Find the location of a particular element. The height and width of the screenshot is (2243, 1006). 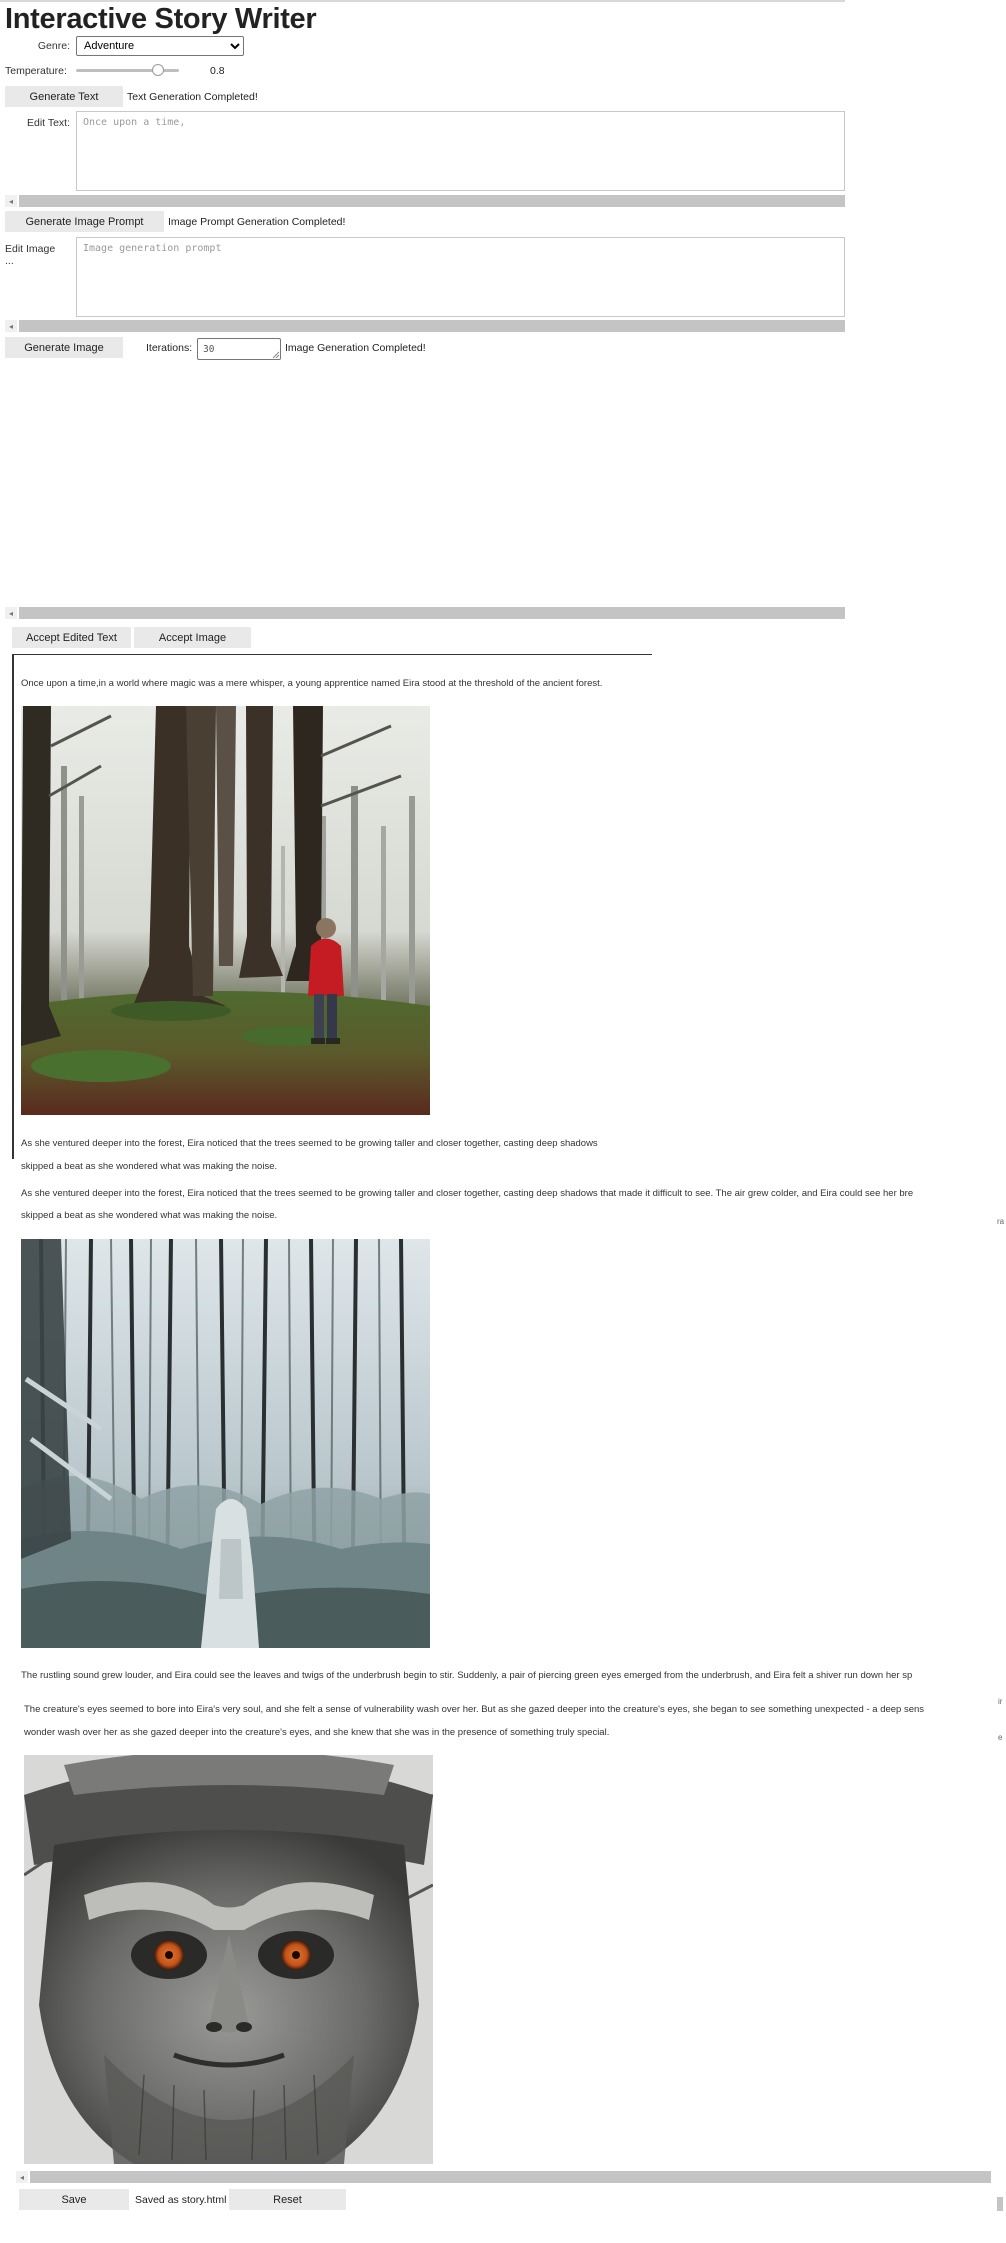

story-image-snowy-forest is located at coordinates (225, 1443).